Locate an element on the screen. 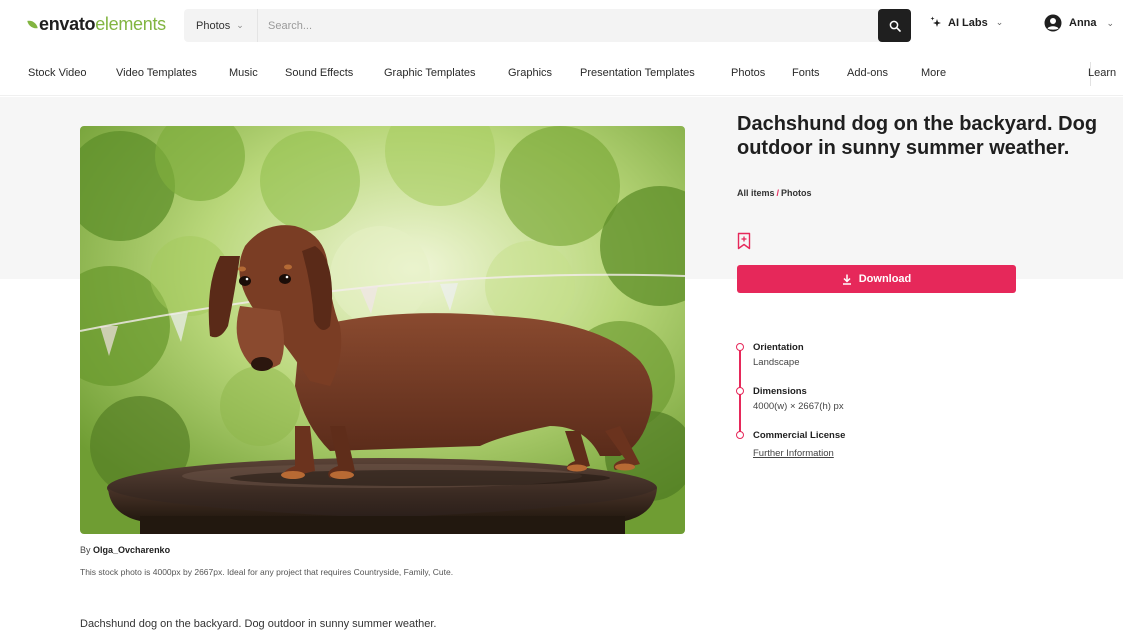 This screenshot has height=635, width=1123. user-name: Anna is located at coordinates (1083, 23).